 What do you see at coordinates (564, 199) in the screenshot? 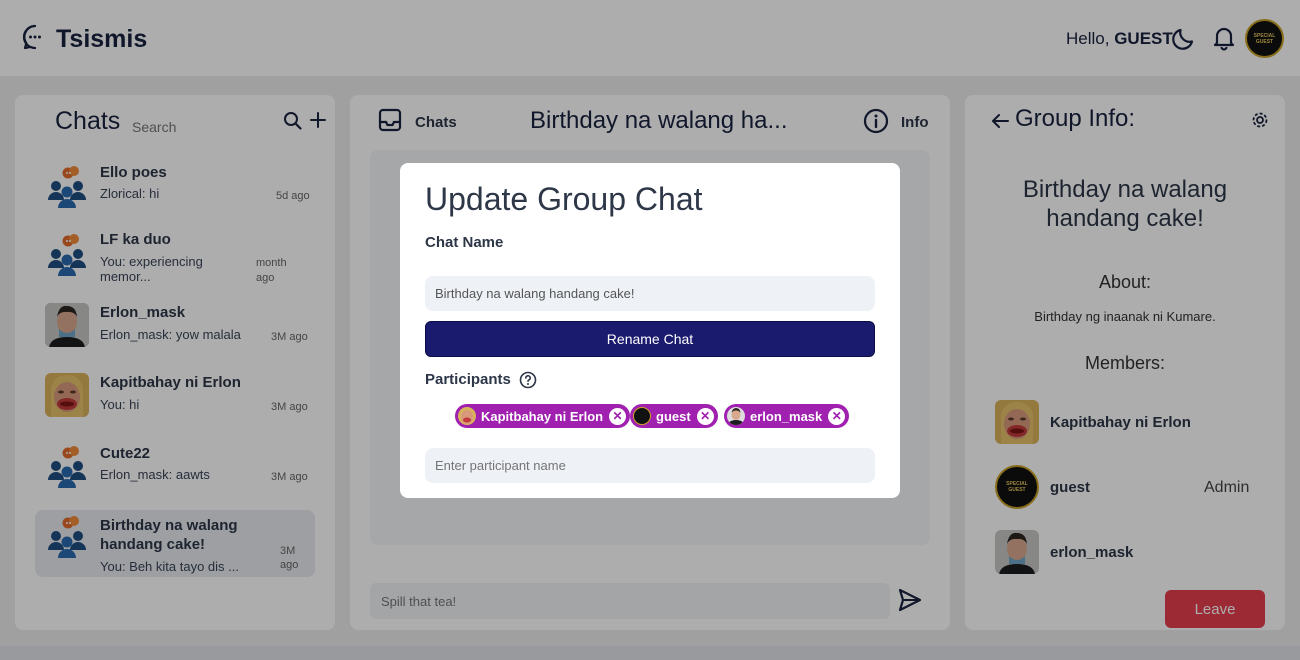
I see `modal-title: Update Group Chat` at bounding box center [564, 199].